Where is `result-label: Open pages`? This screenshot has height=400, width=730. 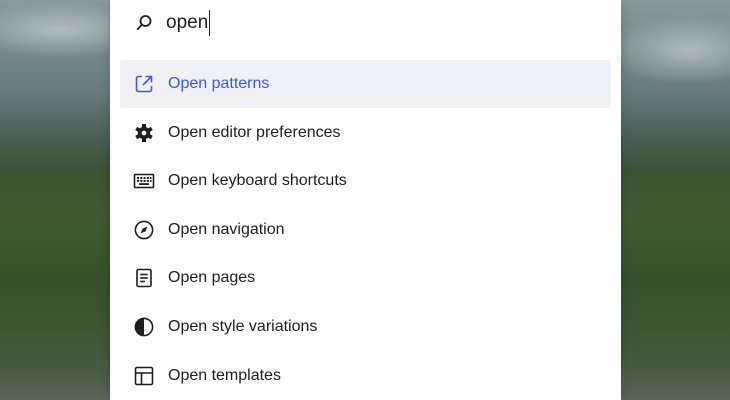
result-label: Open pages is located at coordinates (212, 278).